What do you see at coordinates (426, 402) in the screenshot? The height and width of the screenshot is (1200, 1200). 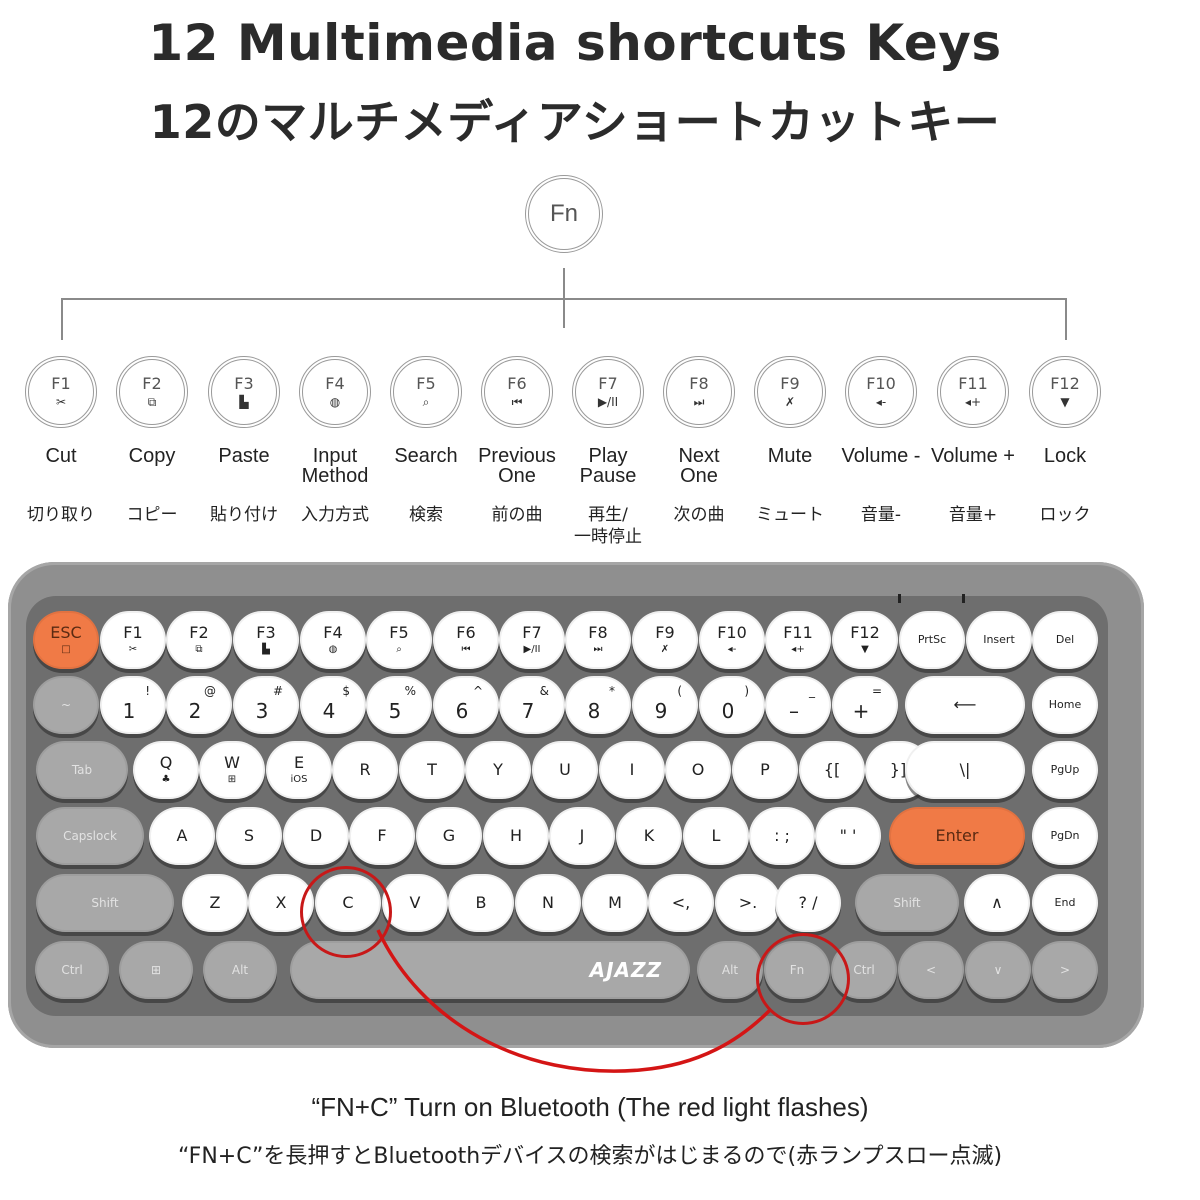 I see `search-icon: ⌕` at bounding box center [426, 402].